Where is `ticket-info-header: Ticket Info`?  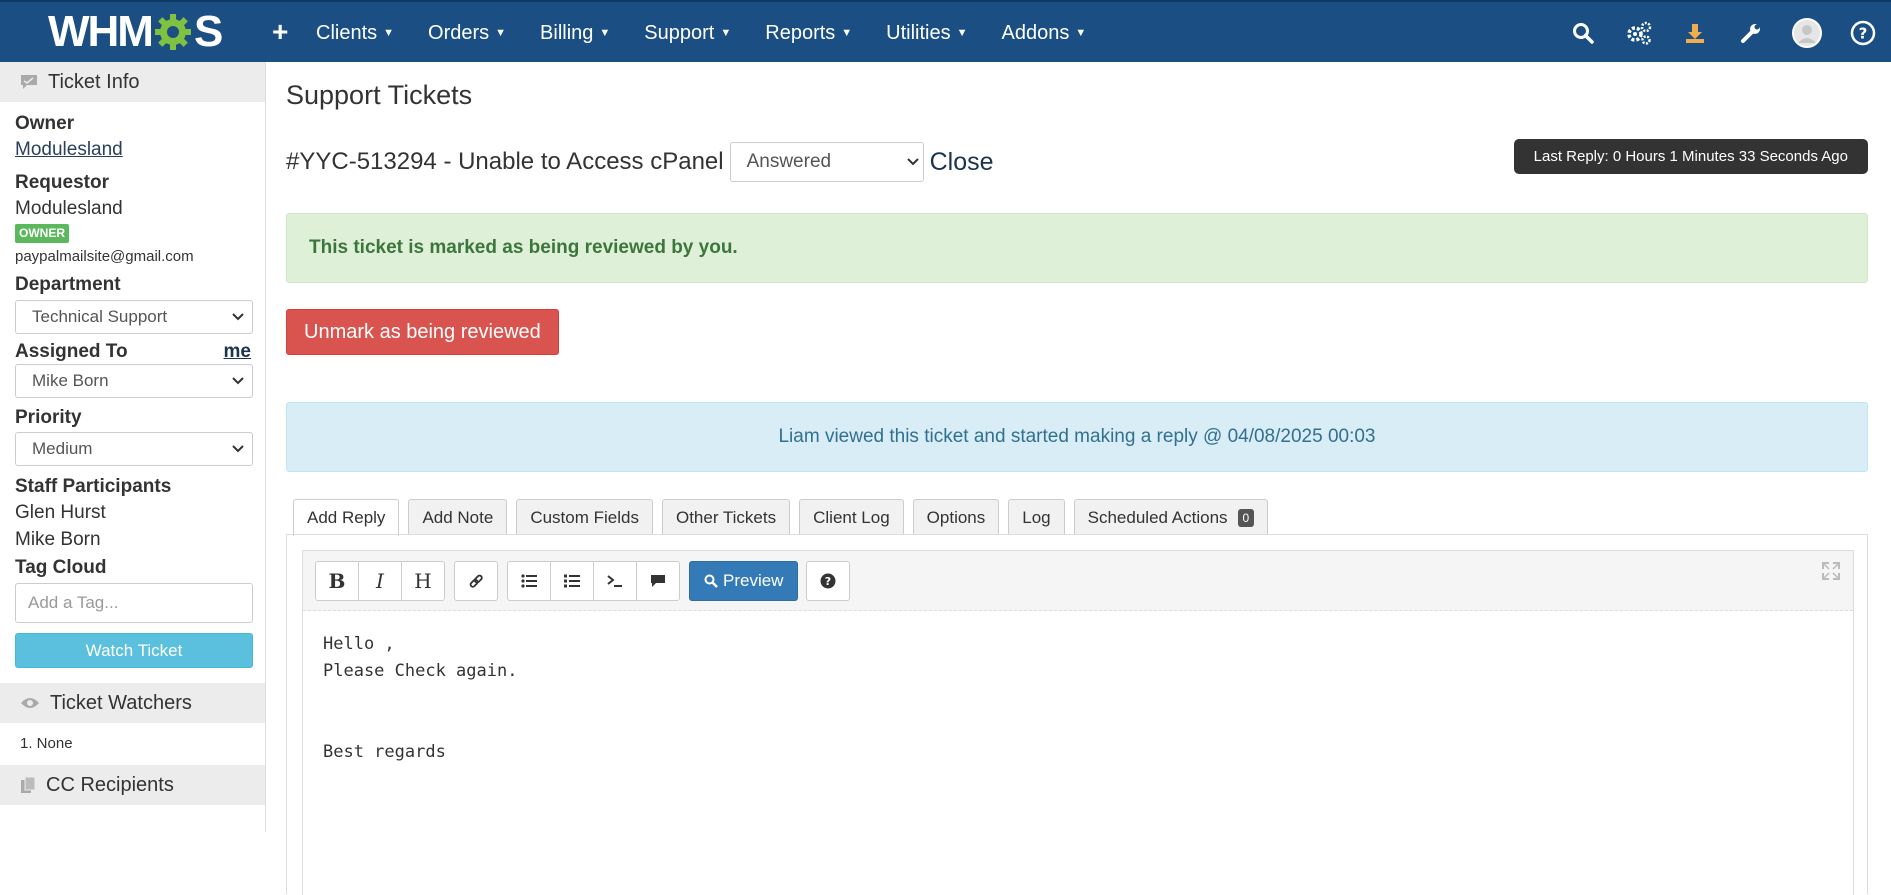 ticket-info-header: Ticket Info is located at coordinates (132, 82).